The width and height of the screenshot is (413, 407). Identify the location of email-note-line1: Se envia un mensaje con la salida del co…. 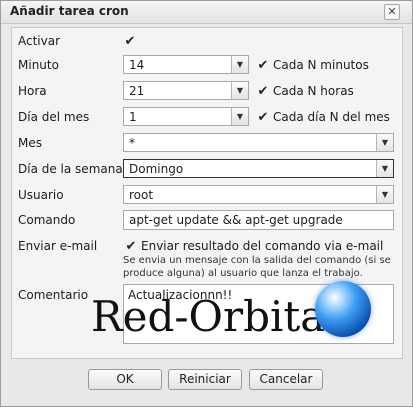
(257, 260).